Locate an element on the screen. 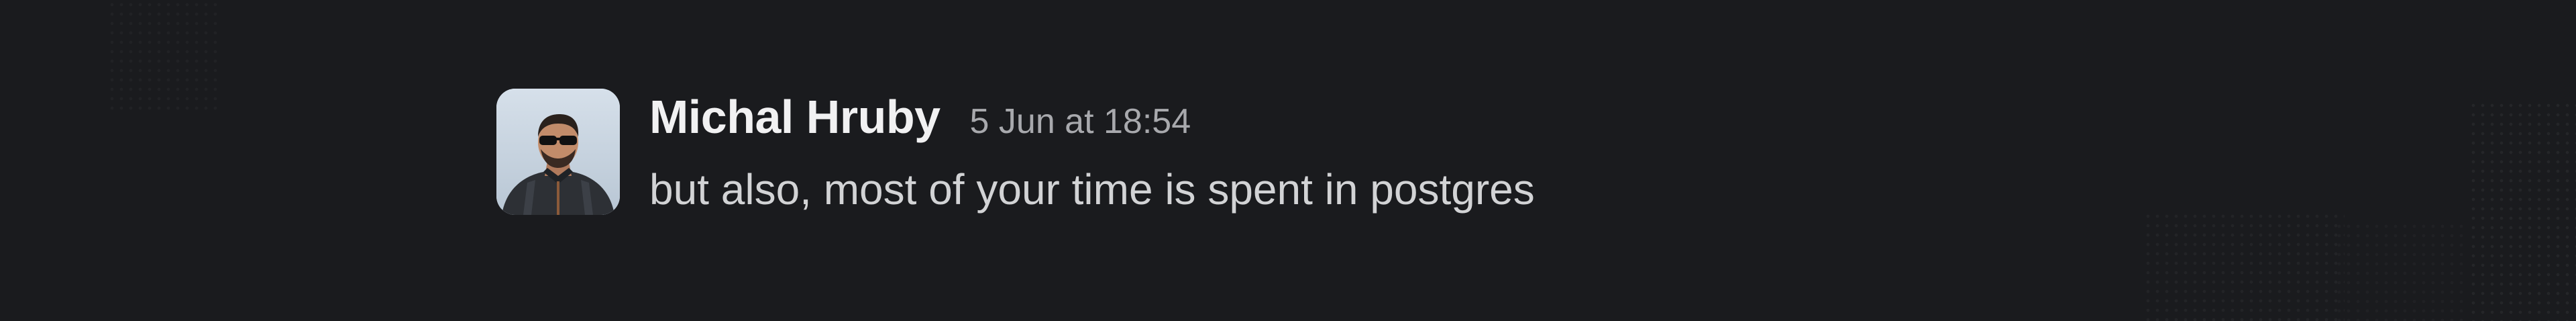 The height and width of the screenshot is (321, 2576). author-name: Michal Hruby is located at coordinates (795, 117).